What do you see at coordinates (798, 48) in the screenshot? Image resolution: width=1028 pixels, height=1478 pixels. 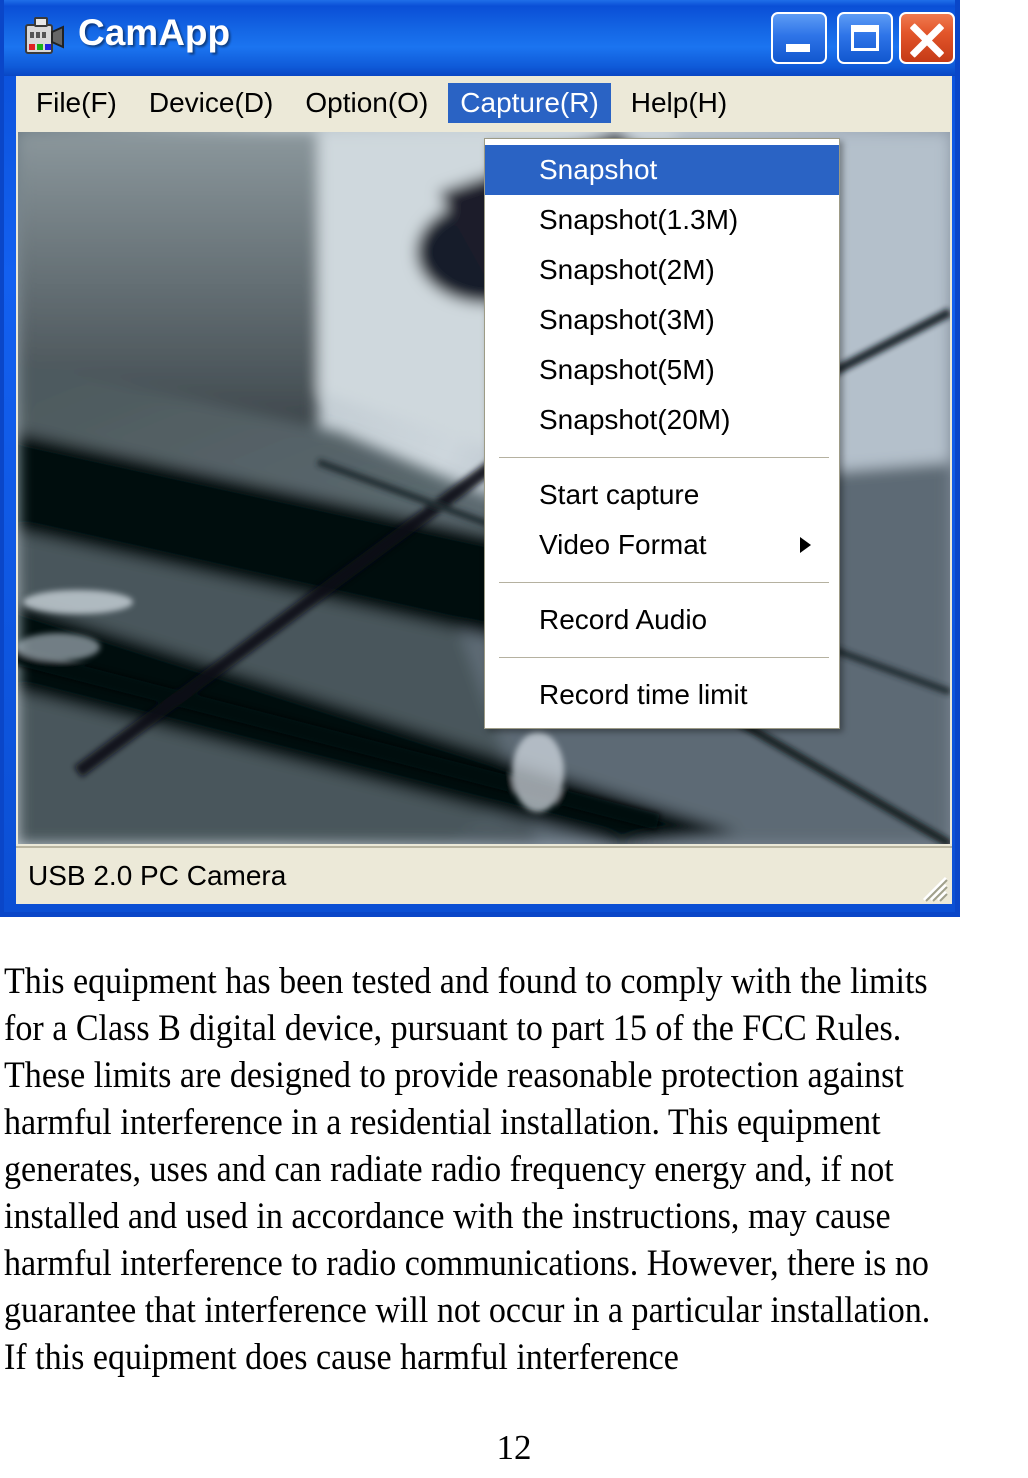 I see `minimize-icon` at bounding box center [798, 48].